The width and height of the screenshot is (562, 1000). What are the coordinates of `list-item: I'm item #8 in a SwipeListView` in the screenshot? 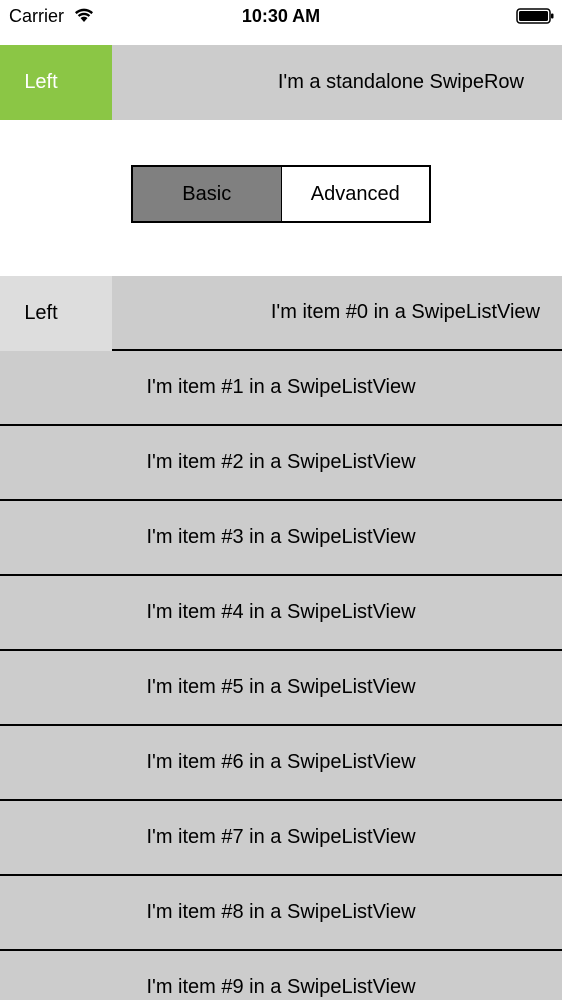 It's located at (281, 913).